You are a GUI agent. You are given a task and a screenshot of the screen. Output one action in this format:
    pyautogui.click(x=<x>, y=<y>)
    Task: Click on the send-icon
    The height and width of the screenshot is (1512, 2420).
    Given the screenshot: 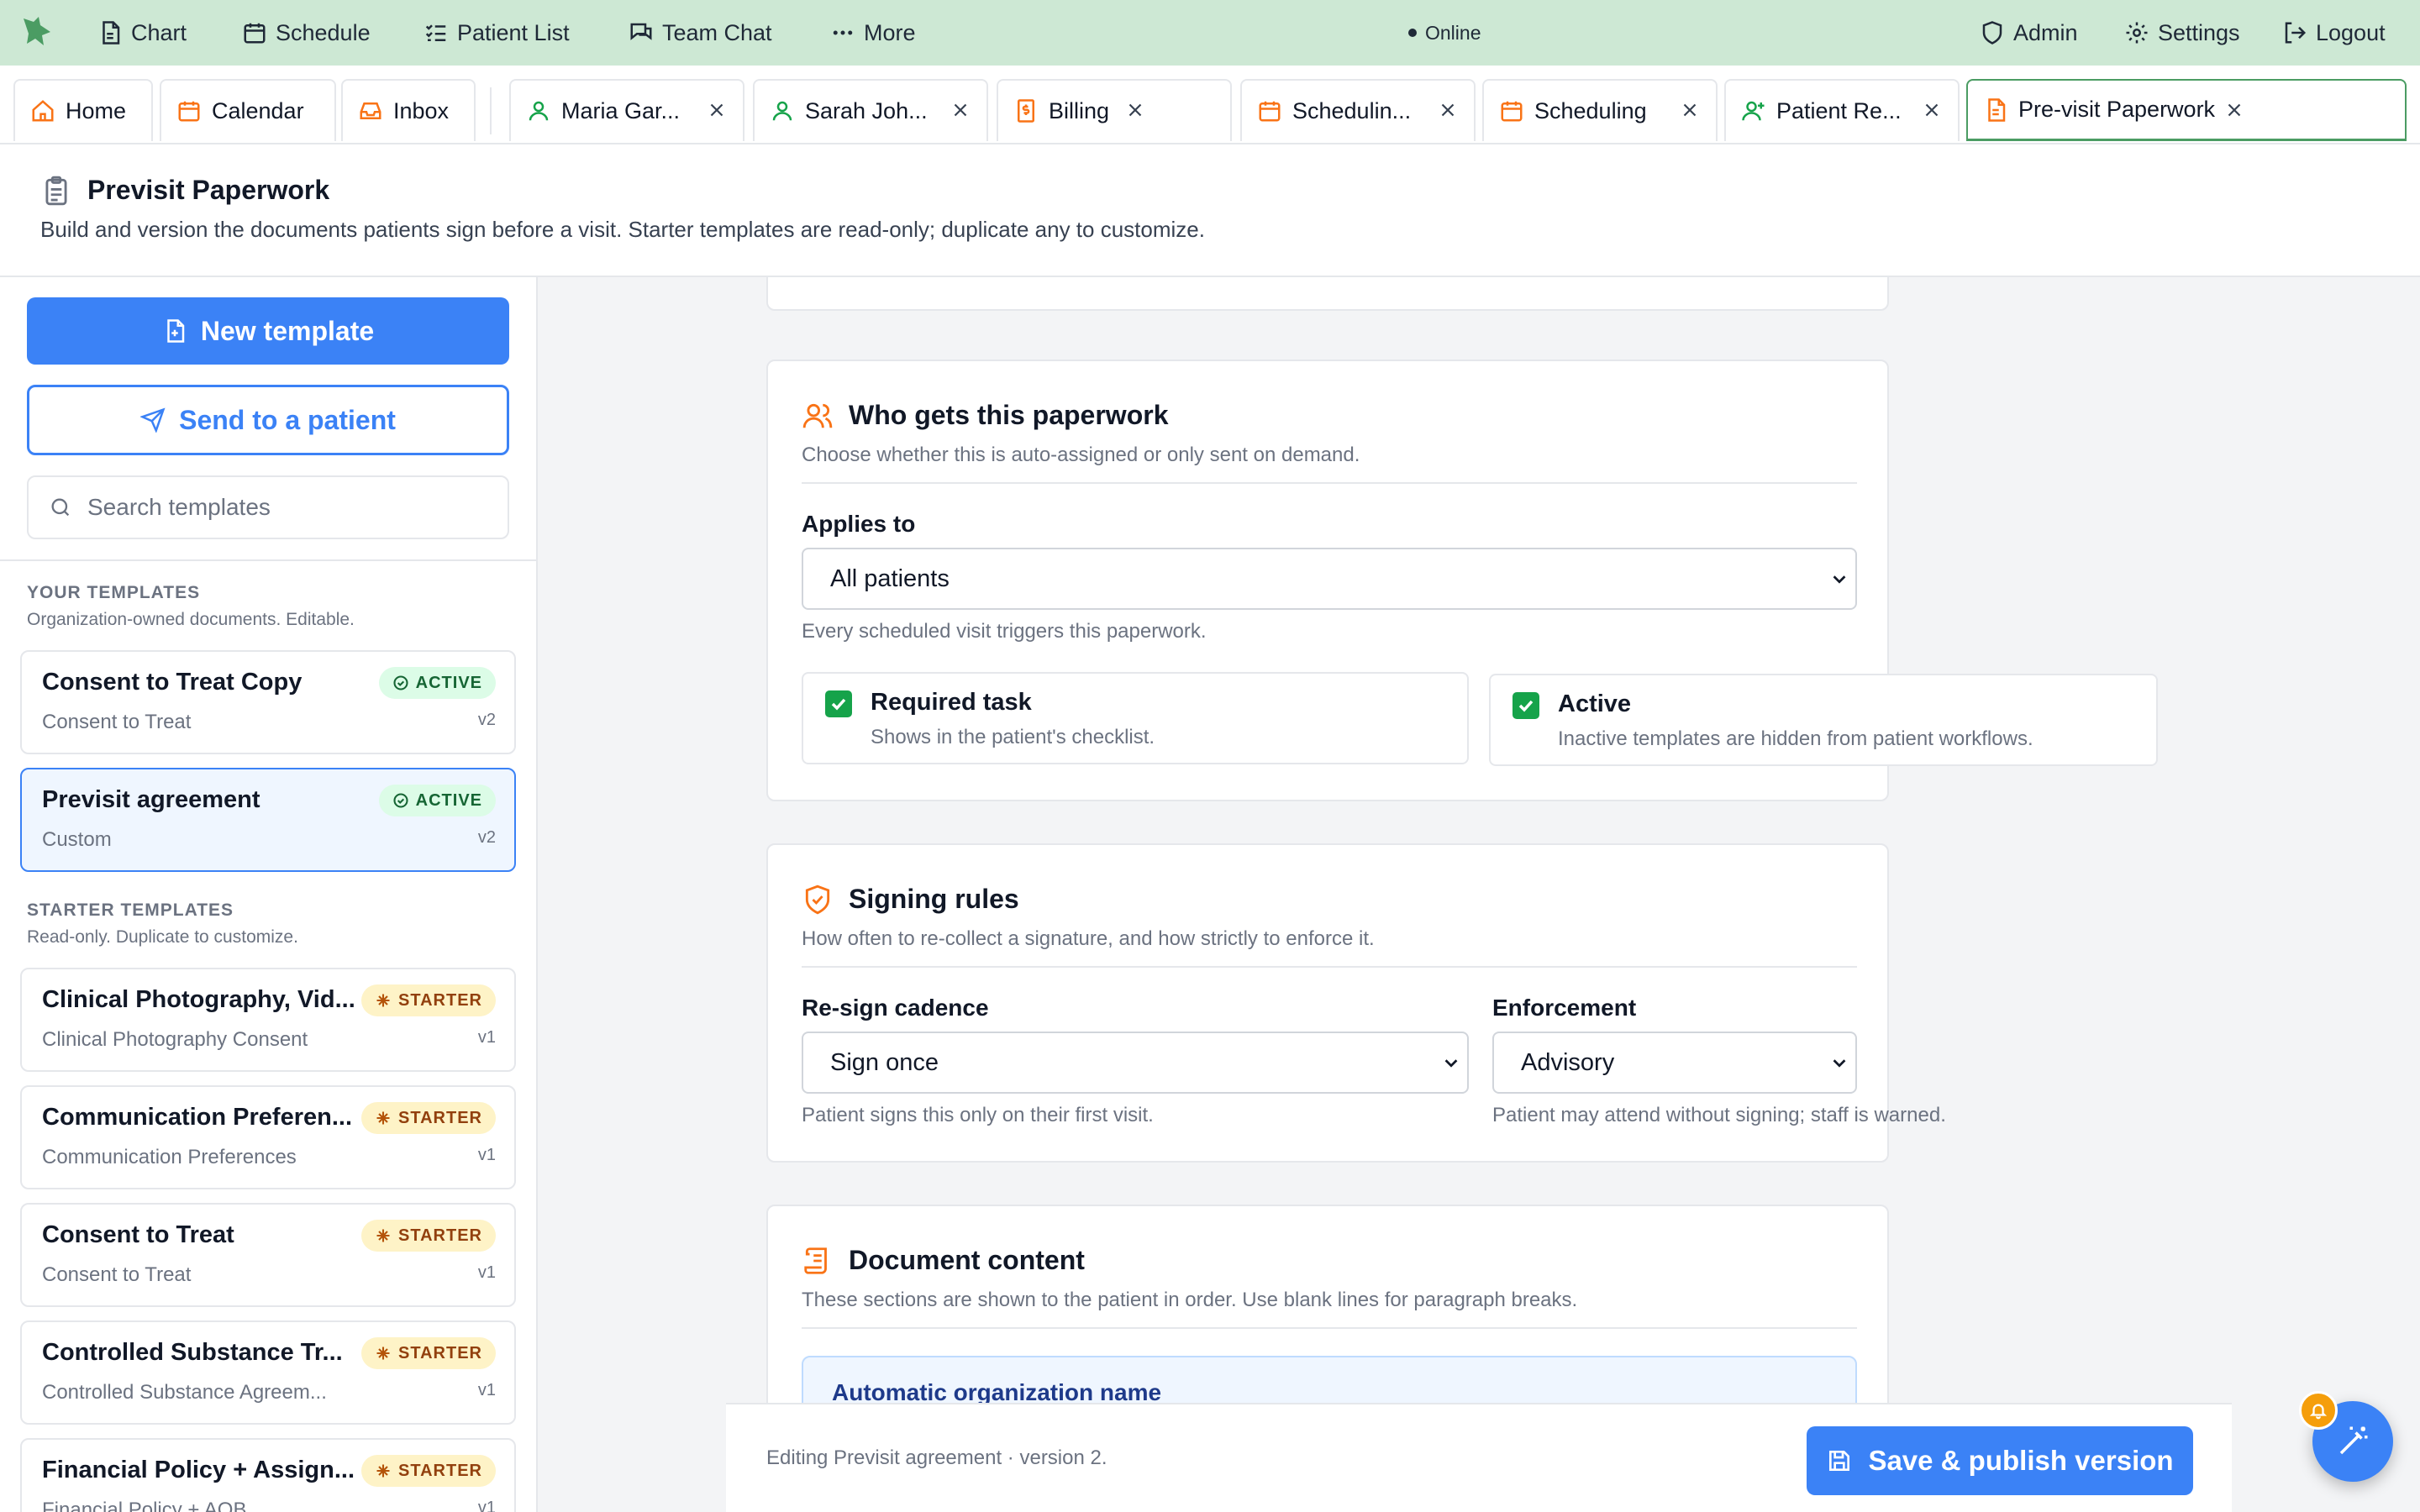 What is the action you would take?
    pyautogui.click(x=153, y=420)
    